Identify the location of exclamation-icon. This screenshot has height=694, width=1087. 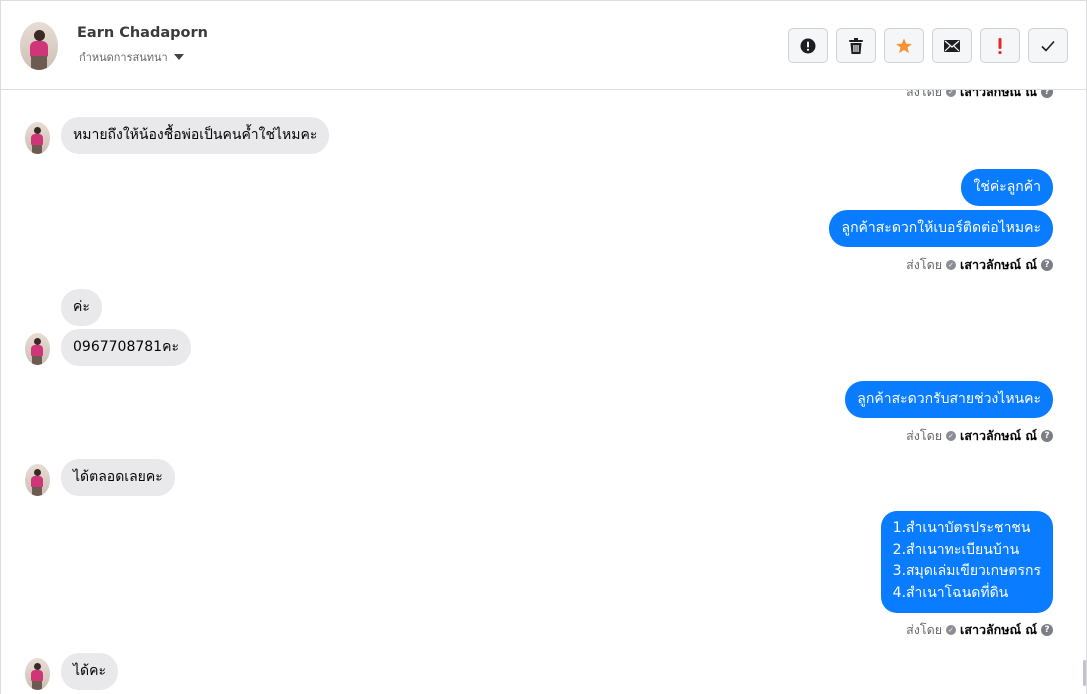
(1000, 45).